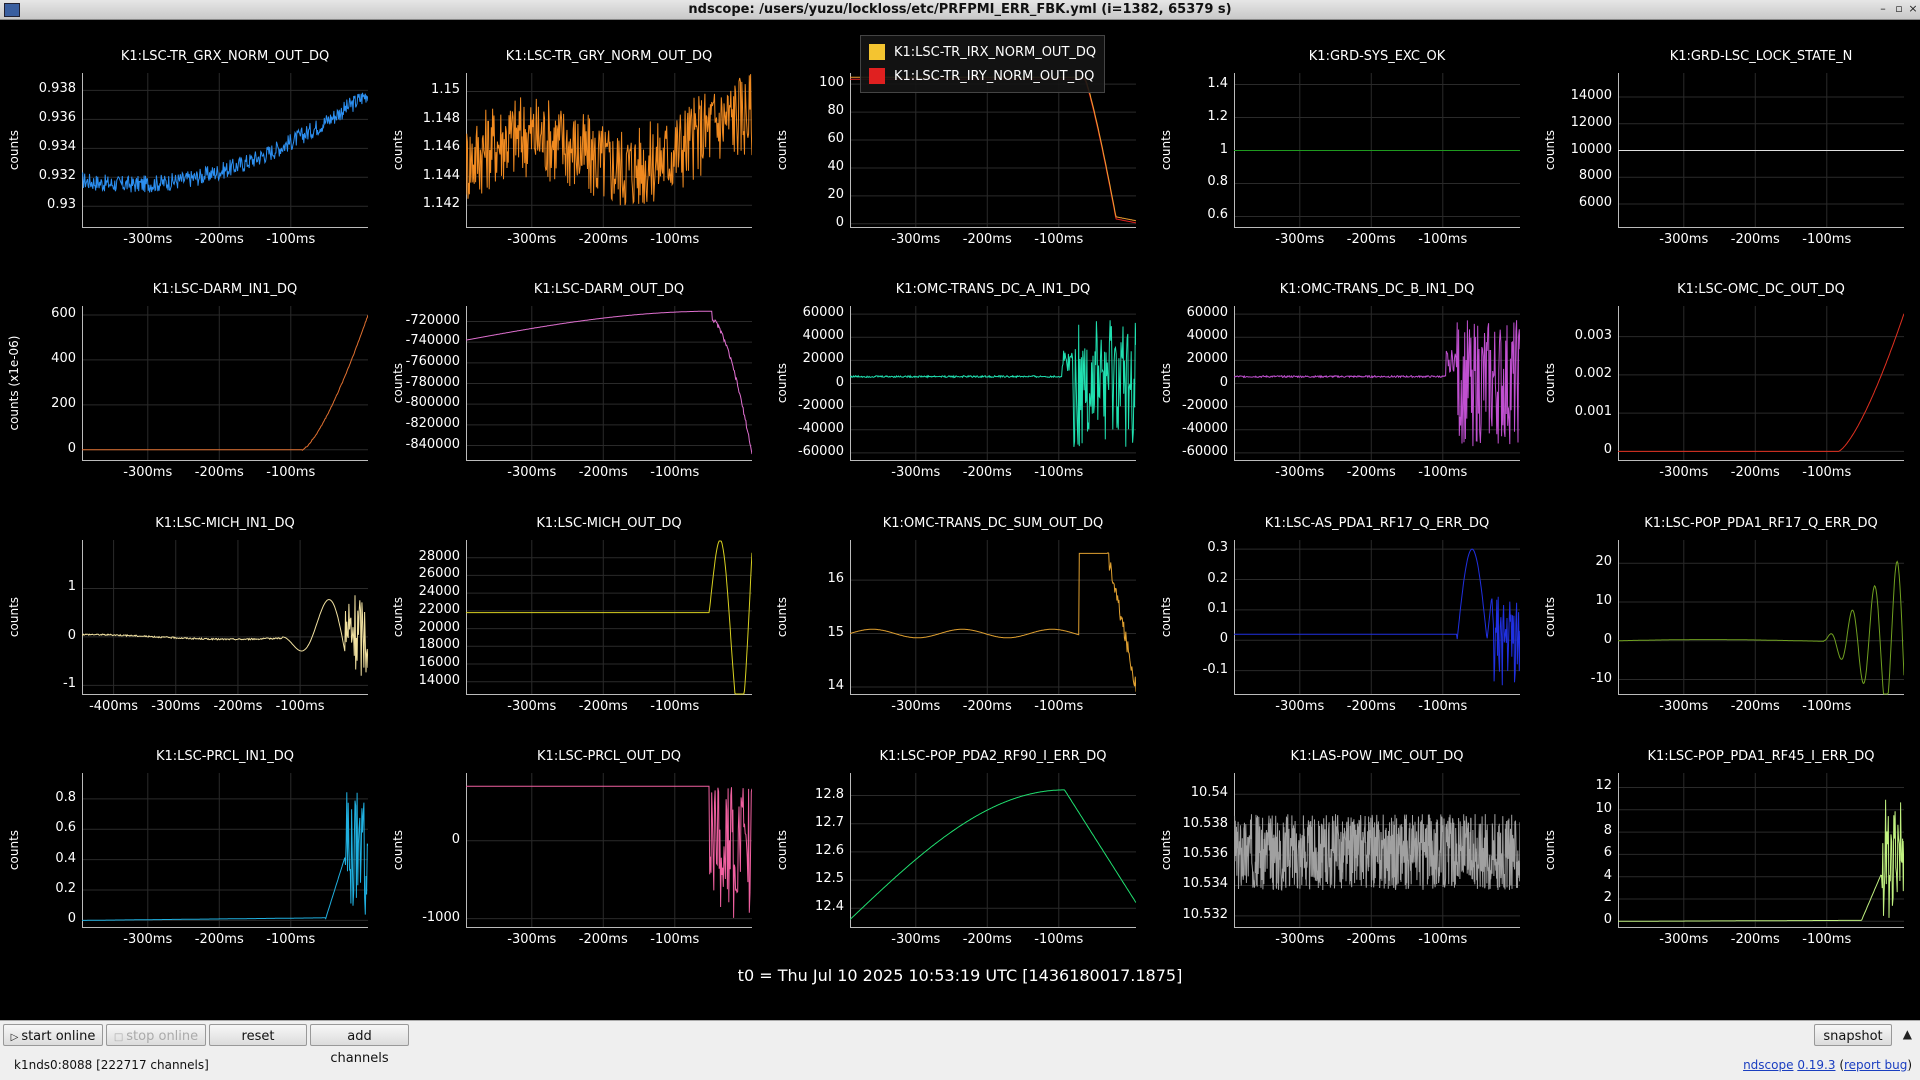 Image resolution: width=1920 pixels, height=1080 pixels. Describe the element at coordinates (441, 204) in the screenshot. I see `y-tick-label: 1.142` at that location.